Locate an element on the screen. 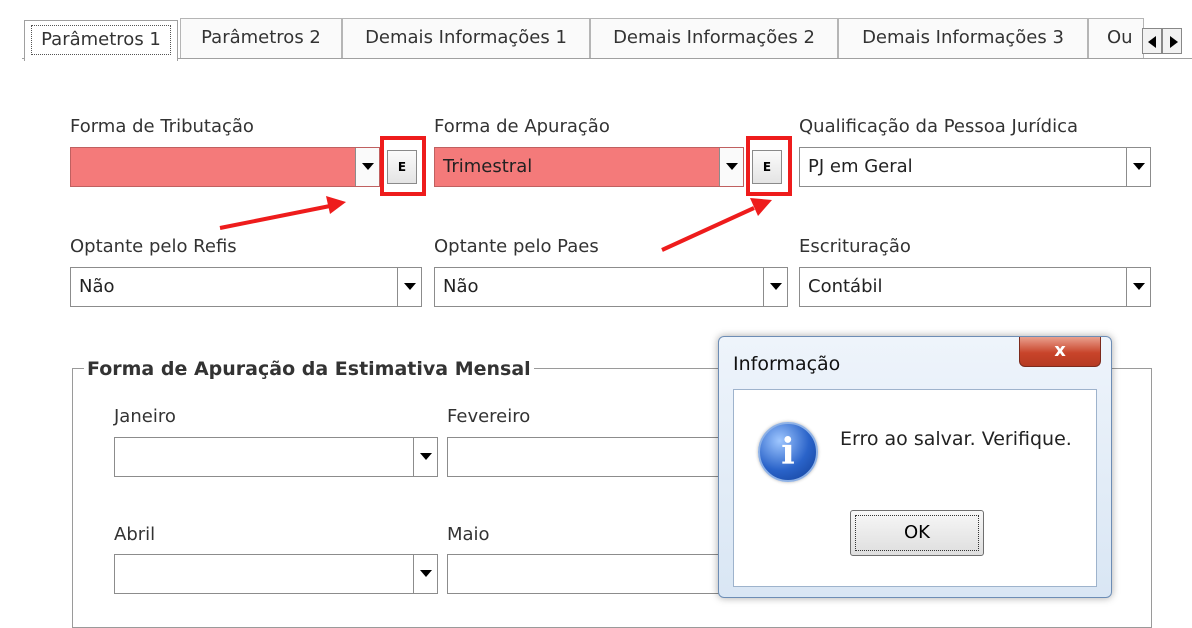  tab-label: Demais Informações 3 is located at coordinates (963, 37).